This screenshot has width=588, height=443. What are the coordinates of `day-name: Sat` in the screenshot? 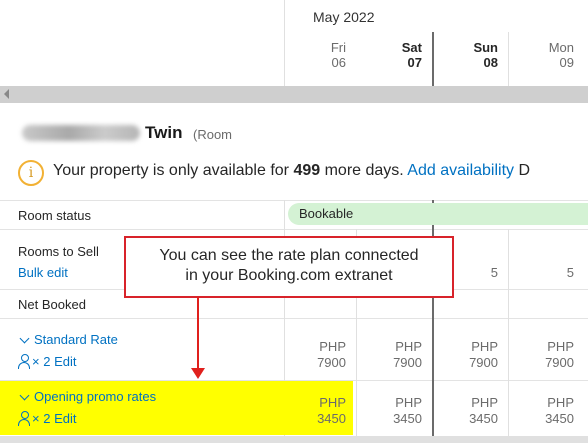 It's located at (411, 47).